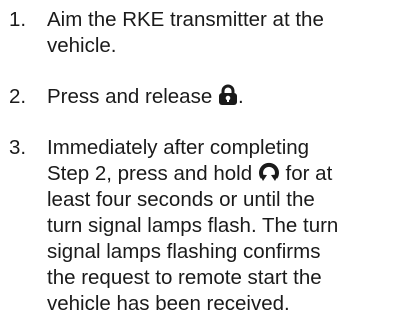 The width and height of the screenshot is (395, 317). Describe the element at coordinates (181, 199) in the screenshot. I see `step-line: least four seconds or until the` at that location.